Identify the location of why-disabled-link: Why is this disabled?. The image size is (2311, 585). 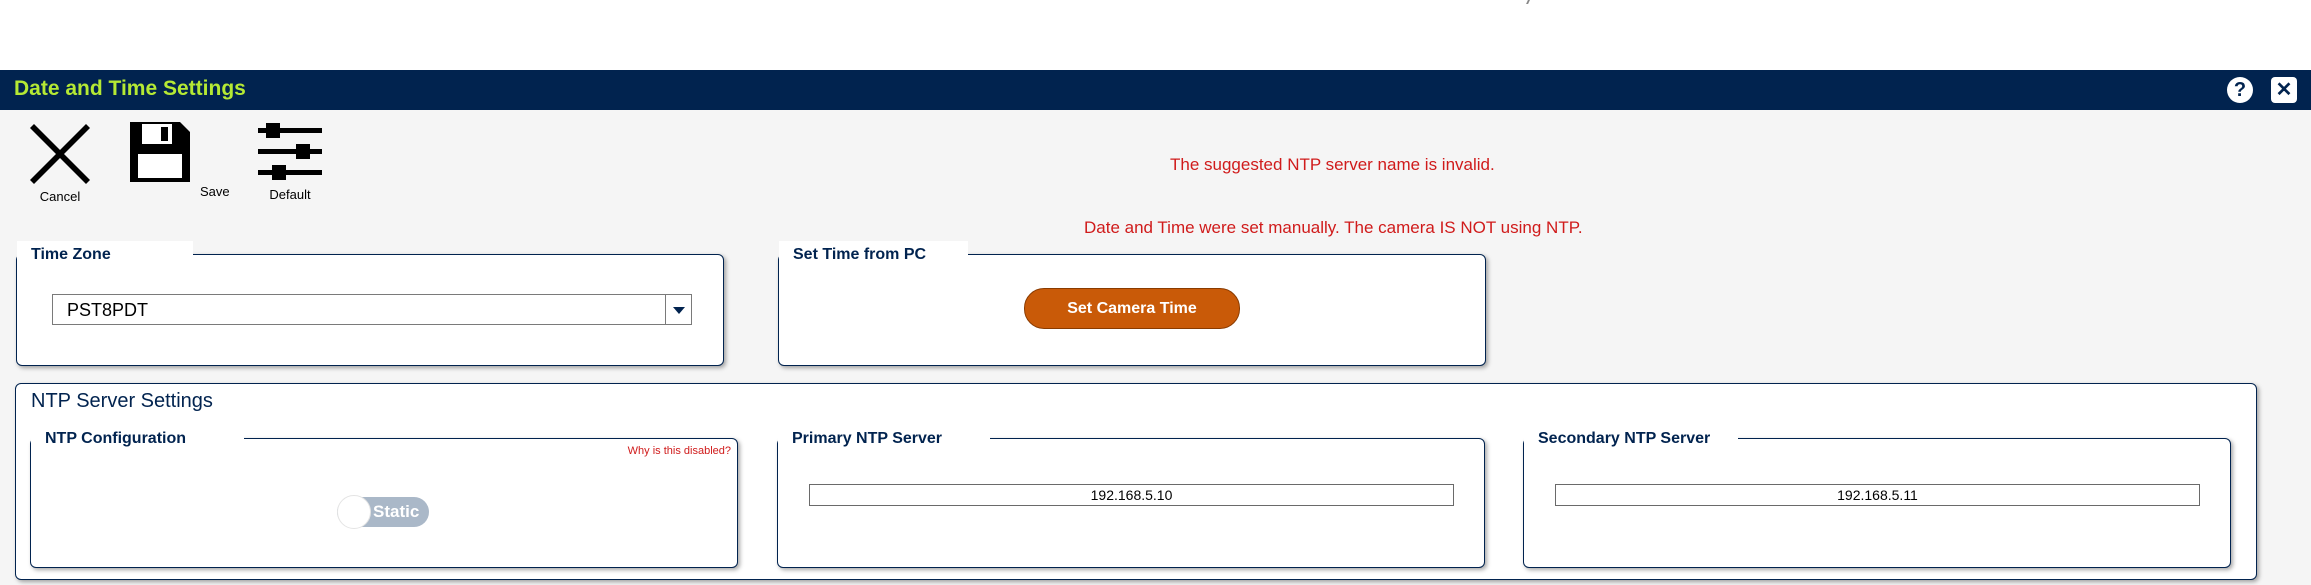
(679, 451).